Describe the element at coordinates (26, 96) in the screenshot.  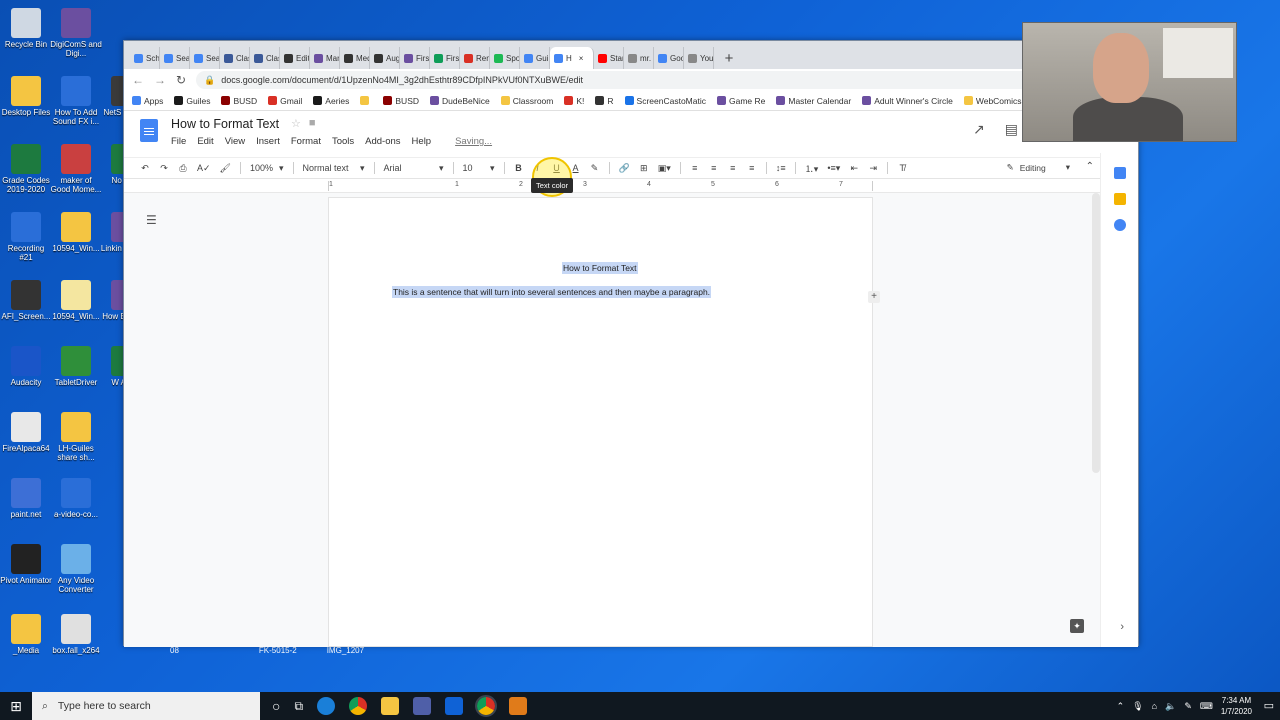
I see `desktop-icon: Desktop Files` at that location.